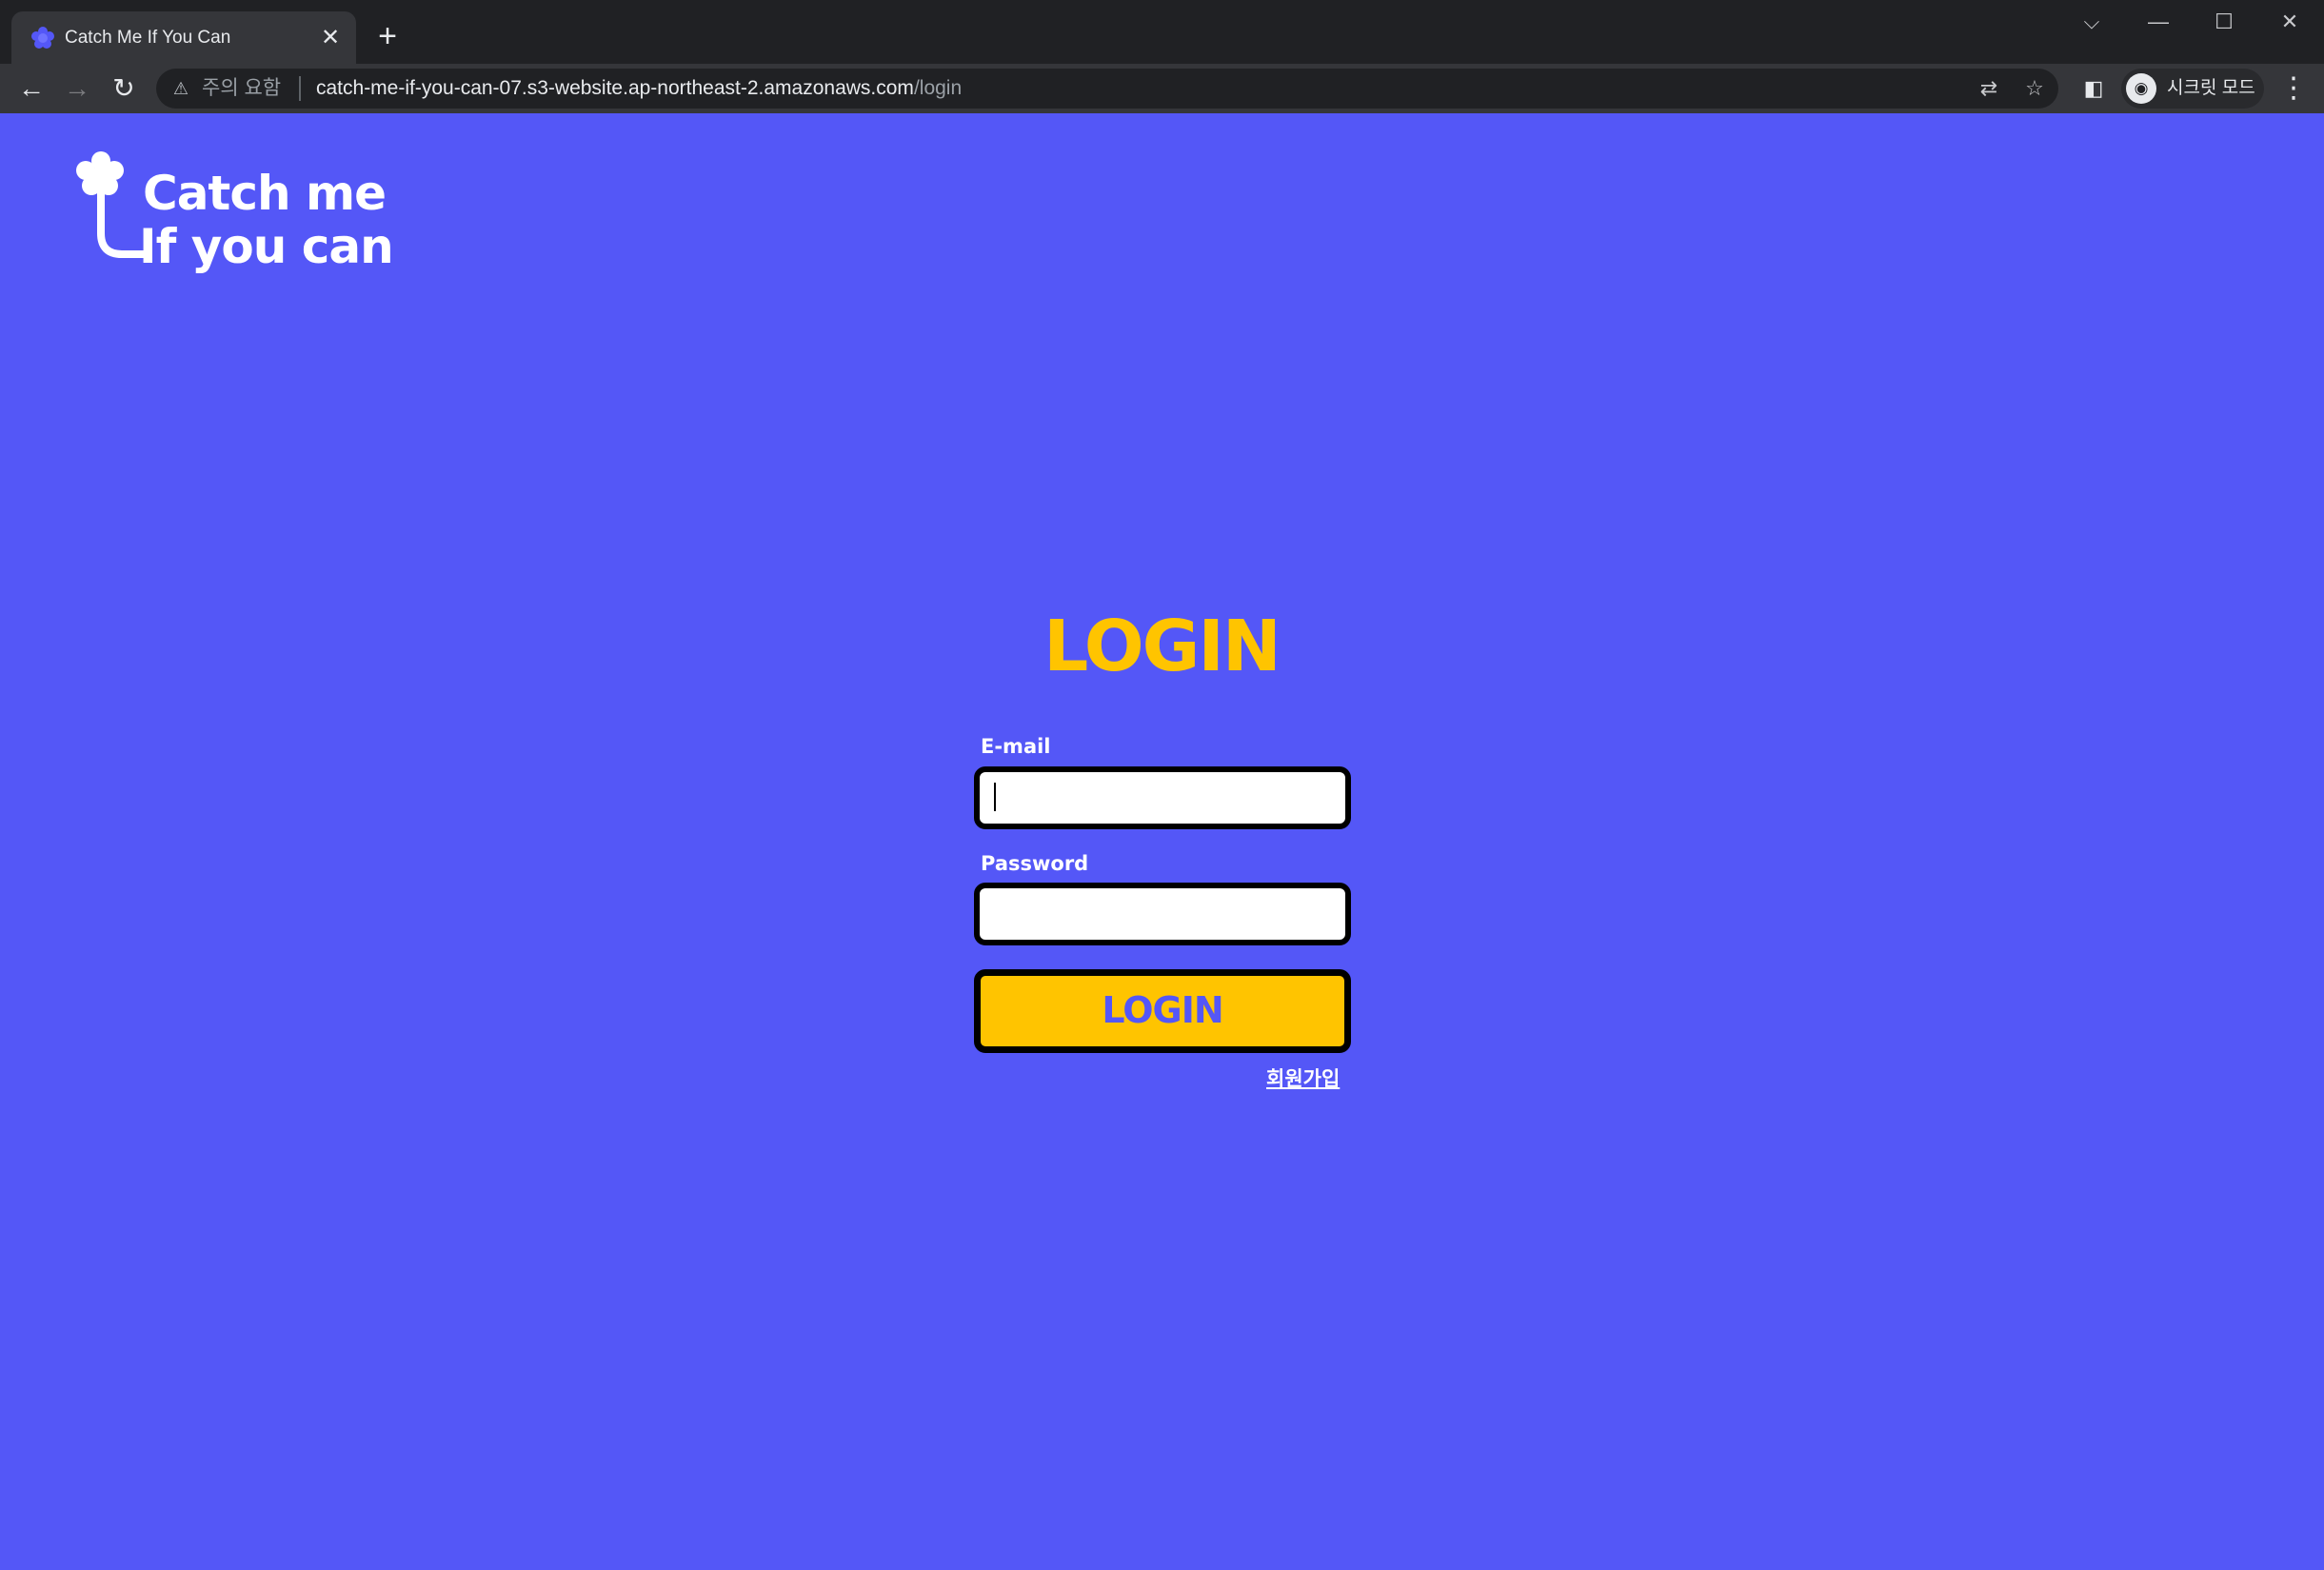 Image resolution: width=2324 pixels, height=1570 pixels. What do you see at coordinates (148, 38) in the screenshot?
I see `tab-title: Catch Me If You Can` at bounding box center [148, 38].